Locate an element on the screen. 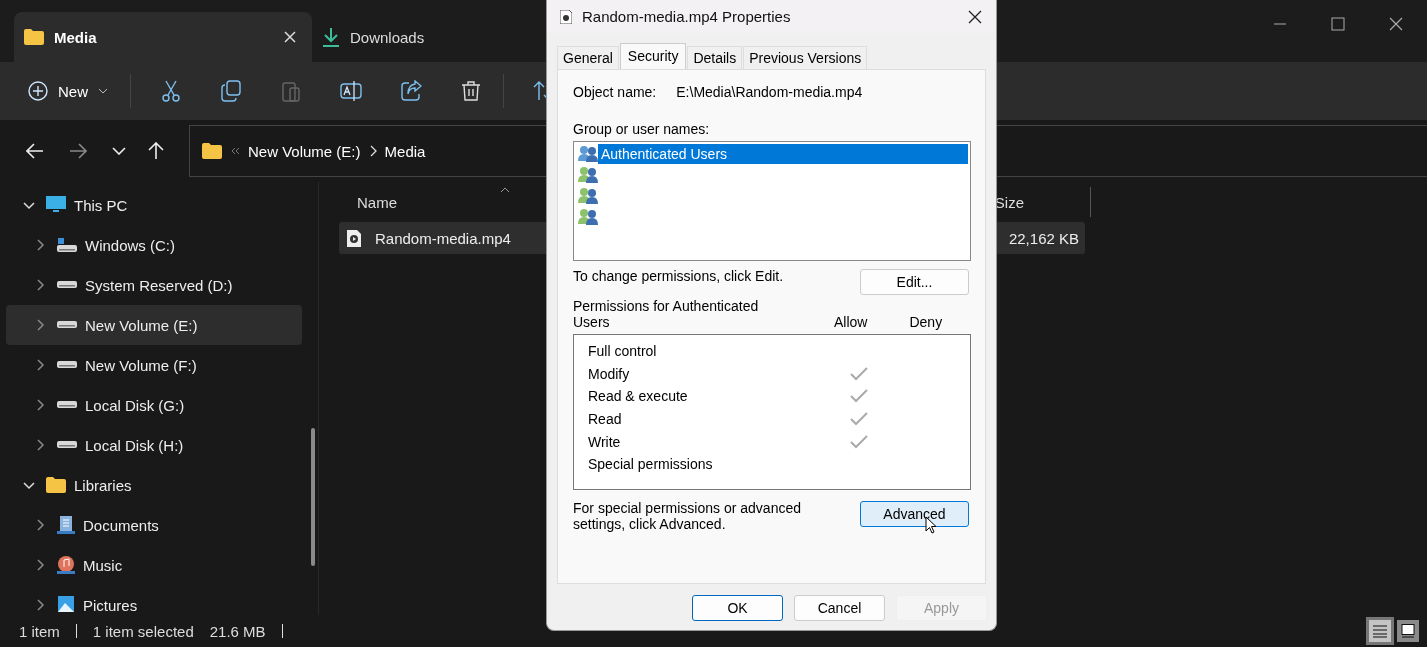 The image size is (1427, 647). nav-item: Windows (C:) is located at coordinates (154, 245).